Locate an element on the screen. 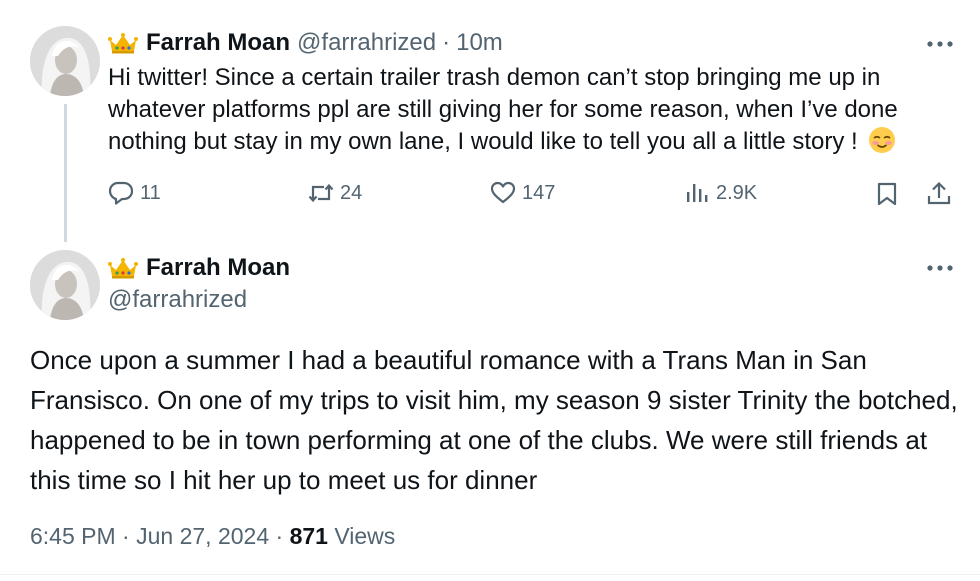 This screenshot has height=581, width=980. bookmark-button is located at coordinates (890, 194).